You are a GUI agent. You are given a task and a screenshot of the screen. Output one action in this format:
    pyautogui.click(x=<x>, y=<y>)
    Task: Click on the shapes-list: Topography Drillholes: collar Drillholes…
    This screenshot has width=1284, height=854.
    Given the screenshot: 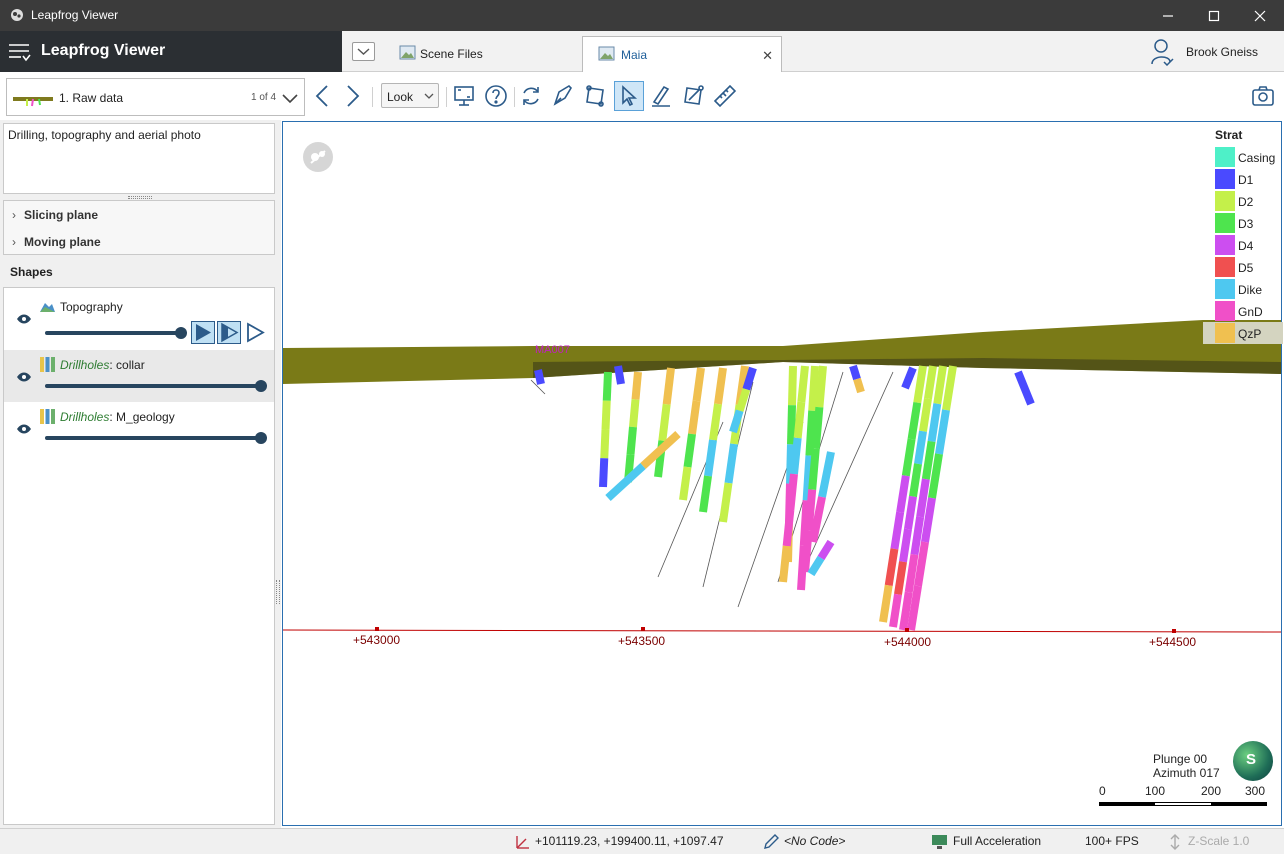 What is the action you would take?
    pyautogui.click(x=139, y=556)
    